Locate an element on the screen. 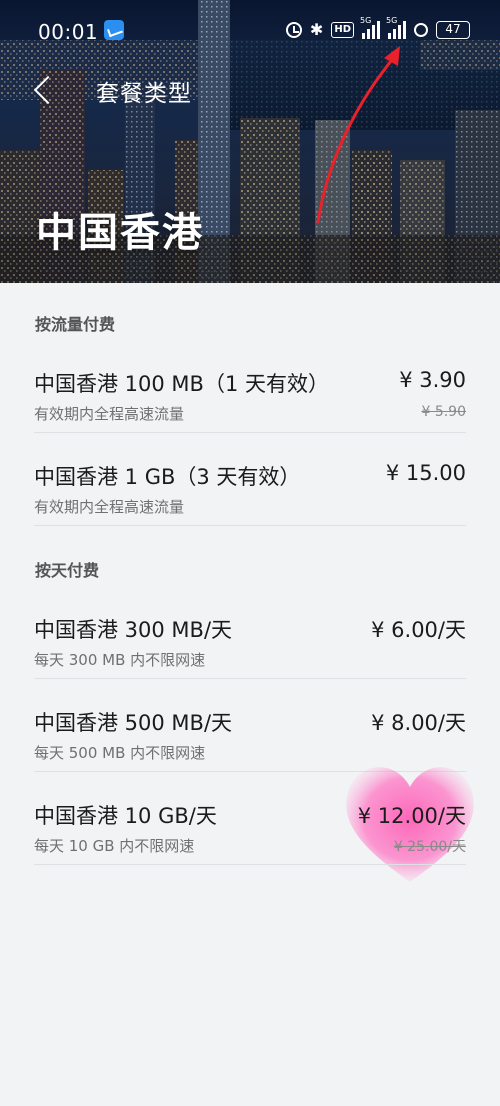 The image size is (500, 1106). plan-row: 中国香港 1 GB（3 天有效） 有效期内全程高速流量 ¥ 15.00 is located at coordinates (250, 479).